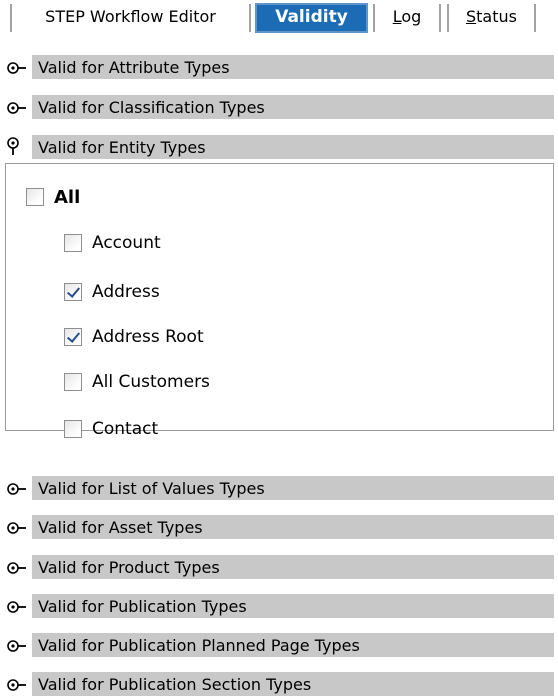  What do you see at coordinates (142, 606) in the screenshot?
I see `section-label: Valid for Publication Types` at bounding box center [142, 606].